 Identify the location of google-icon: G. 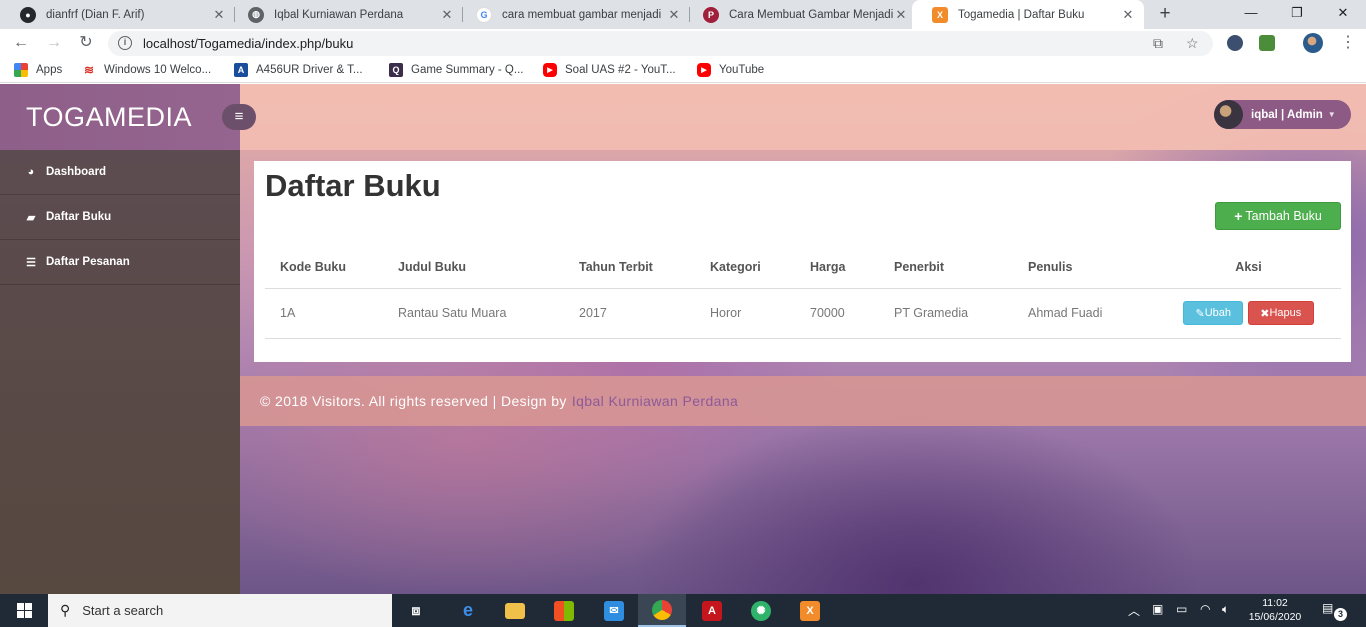
(484, 14).